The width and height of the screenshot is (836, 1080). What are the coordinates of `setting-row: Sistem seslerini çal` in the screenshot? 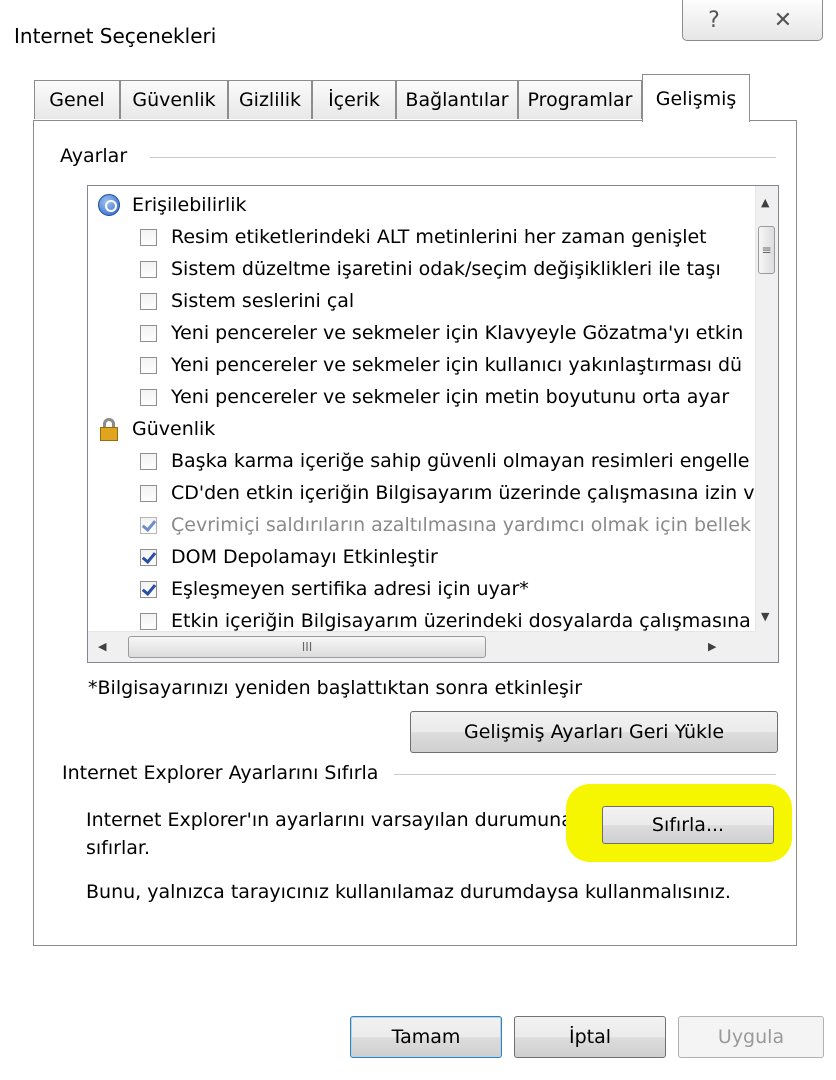 It's located at (247, 301).